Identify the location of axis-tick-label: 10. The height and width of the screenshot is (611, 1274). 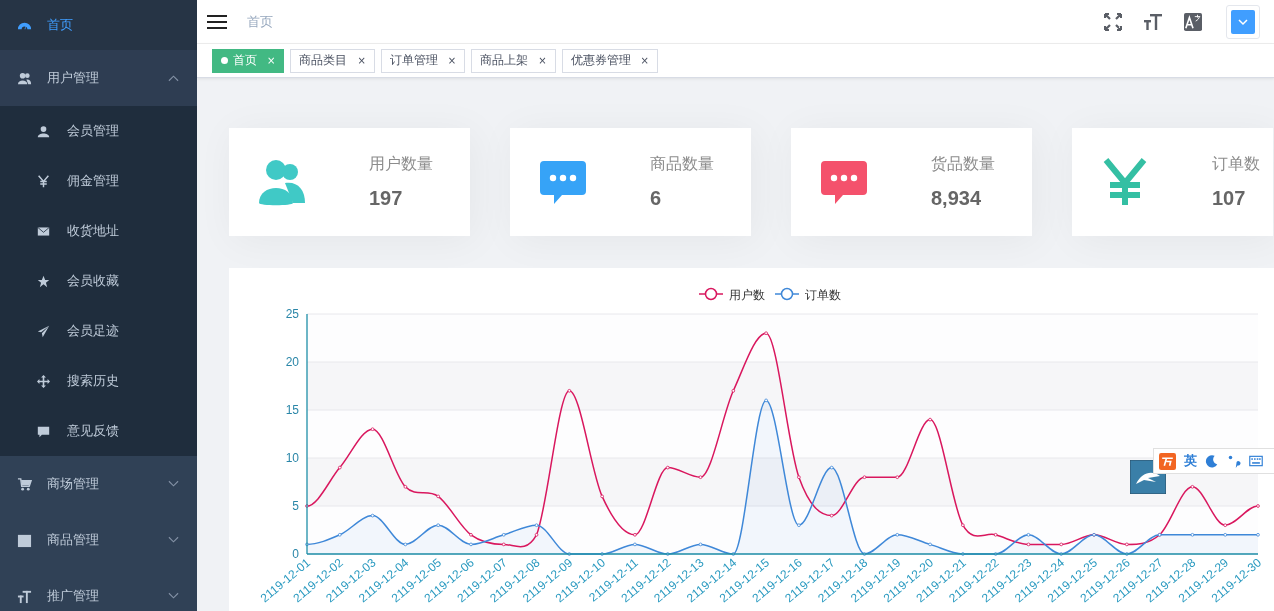
(292, 458).